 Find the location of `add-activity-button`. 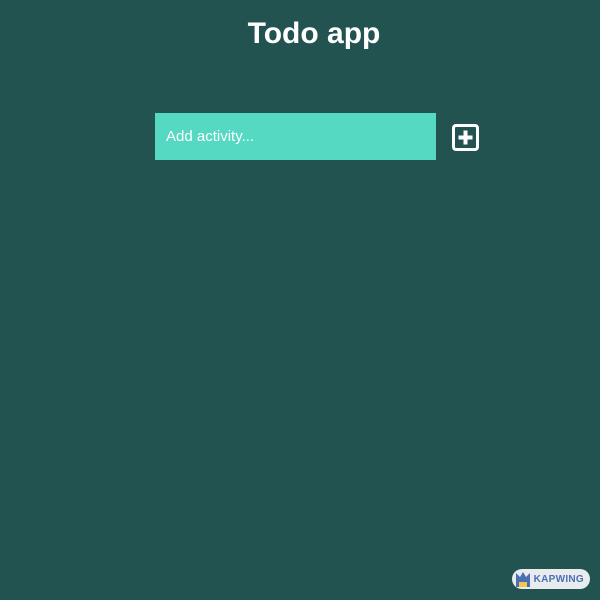

add-activity-button is located at coordinates (465, 137).